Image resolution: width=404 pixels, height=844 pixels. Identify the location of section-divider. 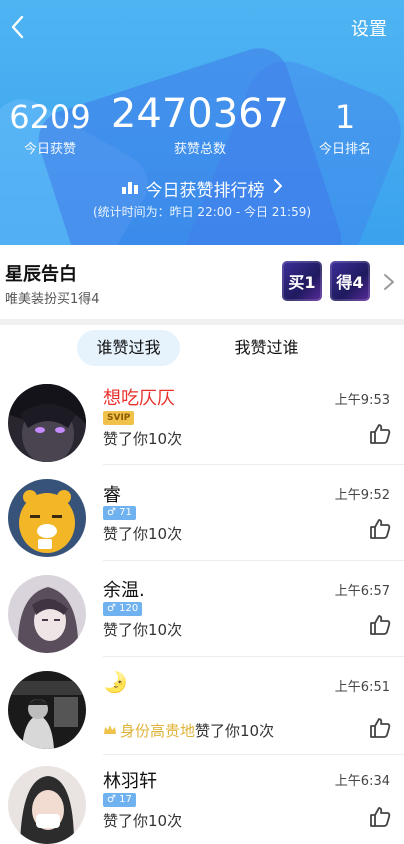
(202, 322).